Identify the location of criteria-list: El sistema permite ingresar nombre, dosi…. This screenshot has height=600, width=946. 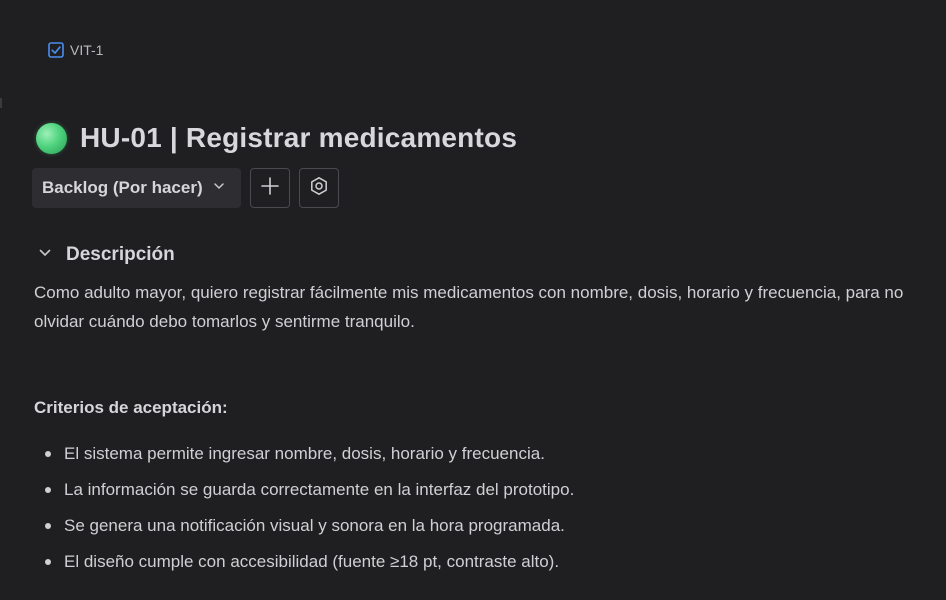
(304, 510).